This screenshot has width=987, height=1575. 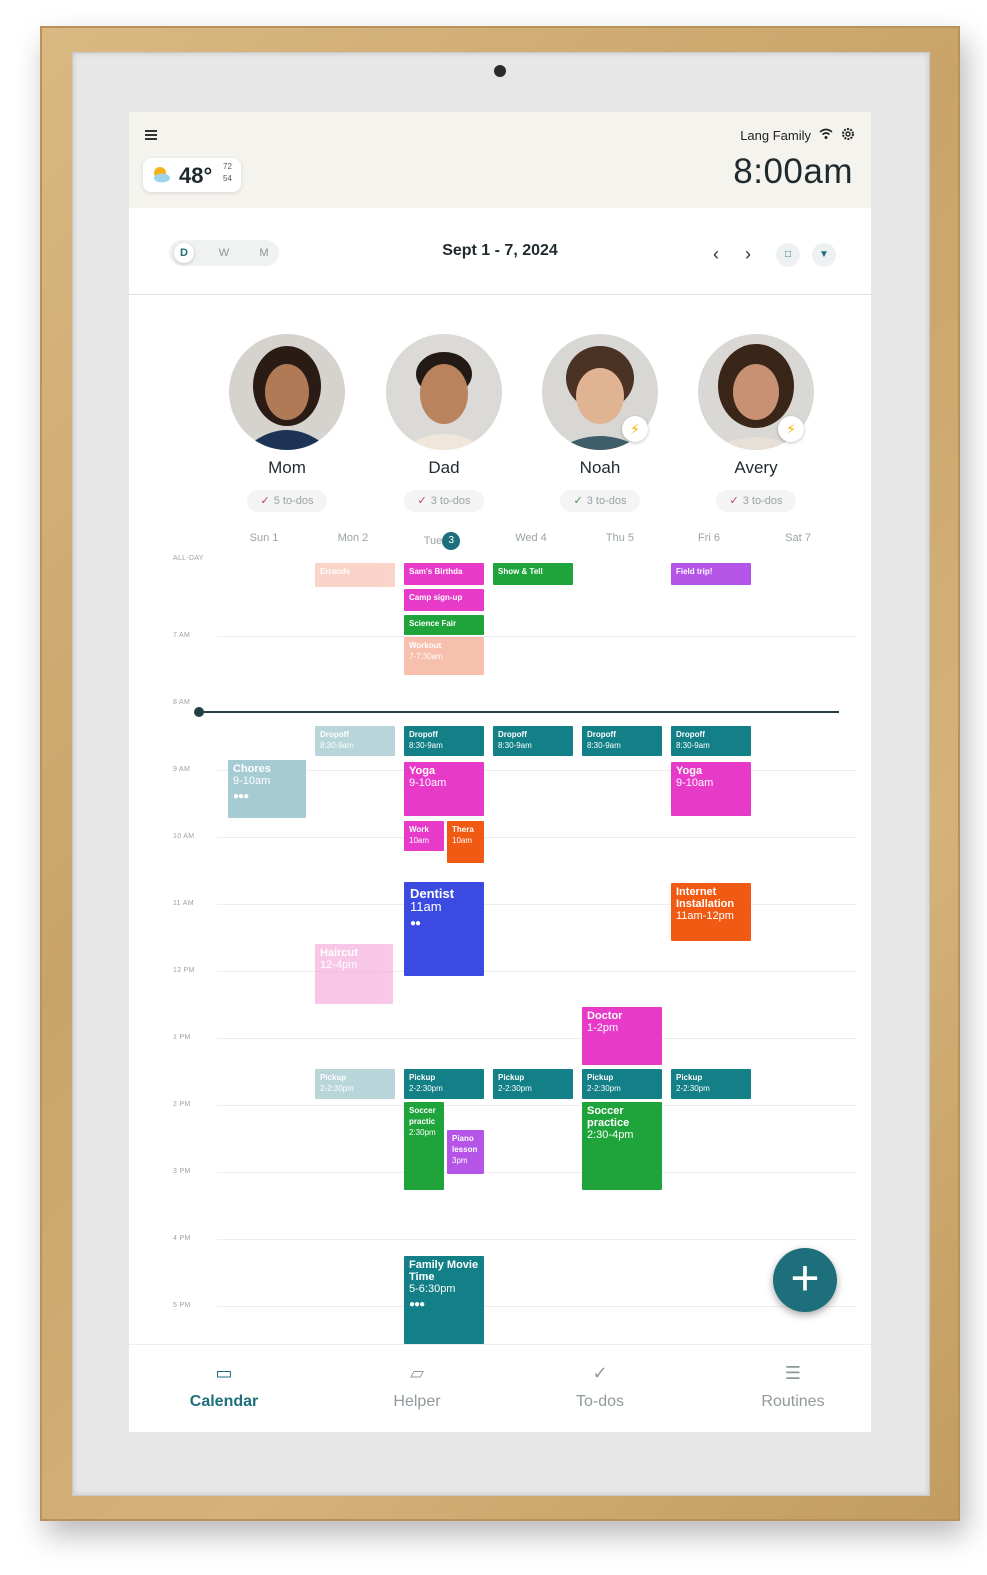 I want to click on day-header-today: Tue 3, so click(x=442, y=541).